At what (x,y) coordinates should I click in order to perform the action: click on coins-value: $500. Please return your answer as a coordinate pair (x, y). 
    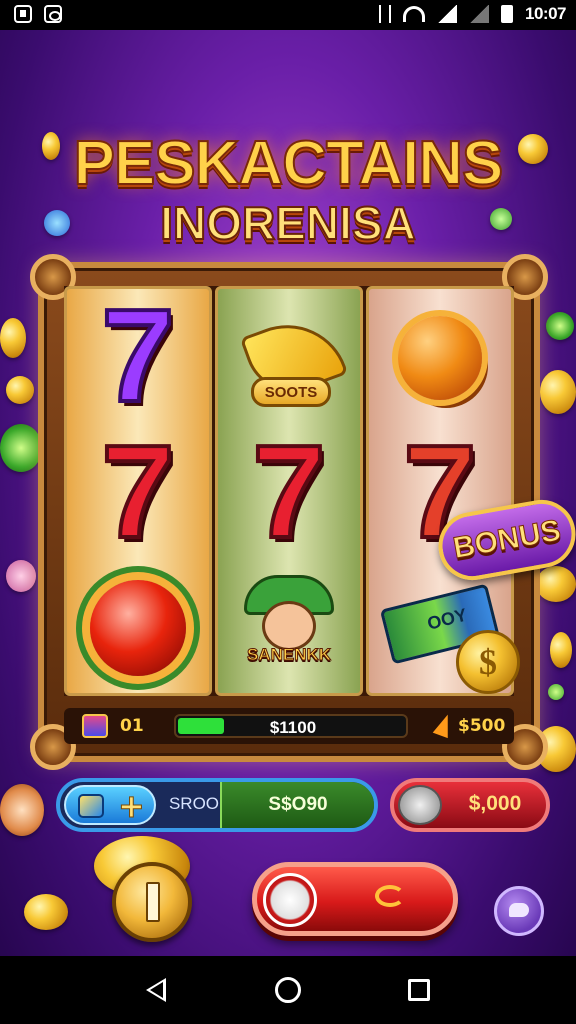
    Looking at the image, I should click on (482, 726).